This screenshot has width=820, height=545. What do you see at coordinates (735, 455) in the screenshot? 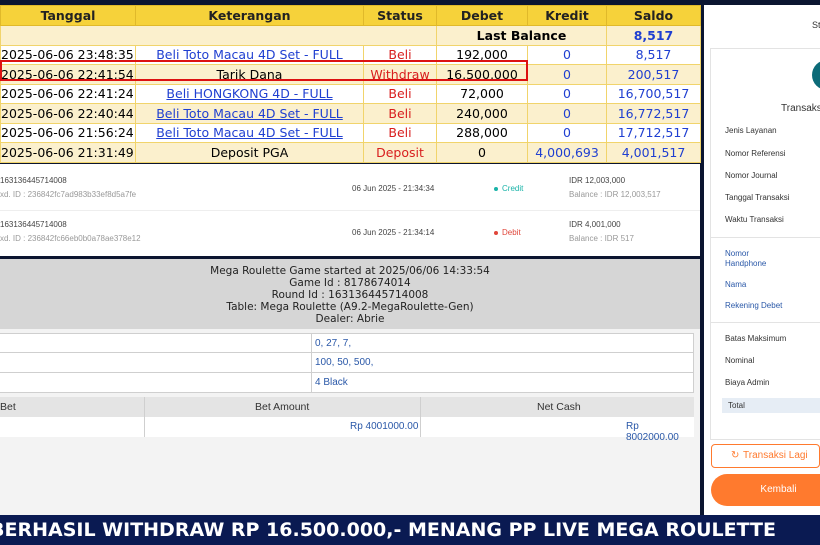
I see `refresh-icon: ↻` at bounding box center [735, 455].